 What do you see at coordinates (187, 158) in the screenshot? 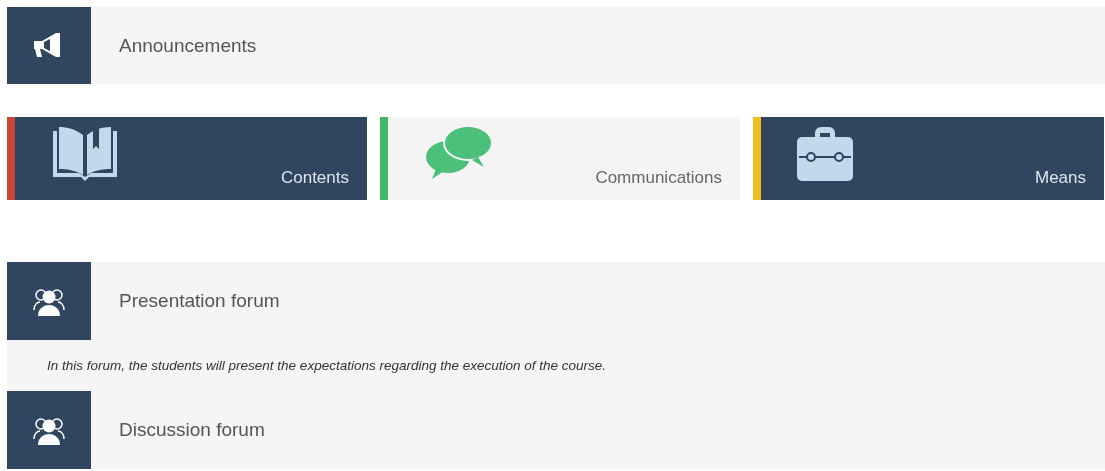
I see `category-tile: Contents` at bounding box center [187, 158].